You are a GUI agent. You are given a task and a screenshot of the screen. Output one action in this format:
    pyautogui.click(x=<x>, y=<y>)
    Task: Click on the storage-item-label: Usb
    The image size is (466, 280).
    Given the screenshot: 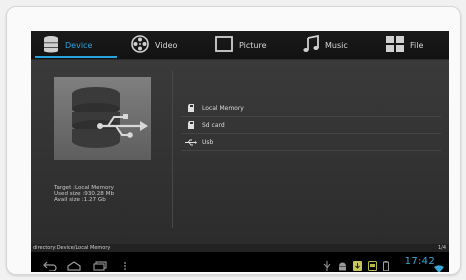 What is the action you would take?
    pyautogui.click(x=208, y=142)
    